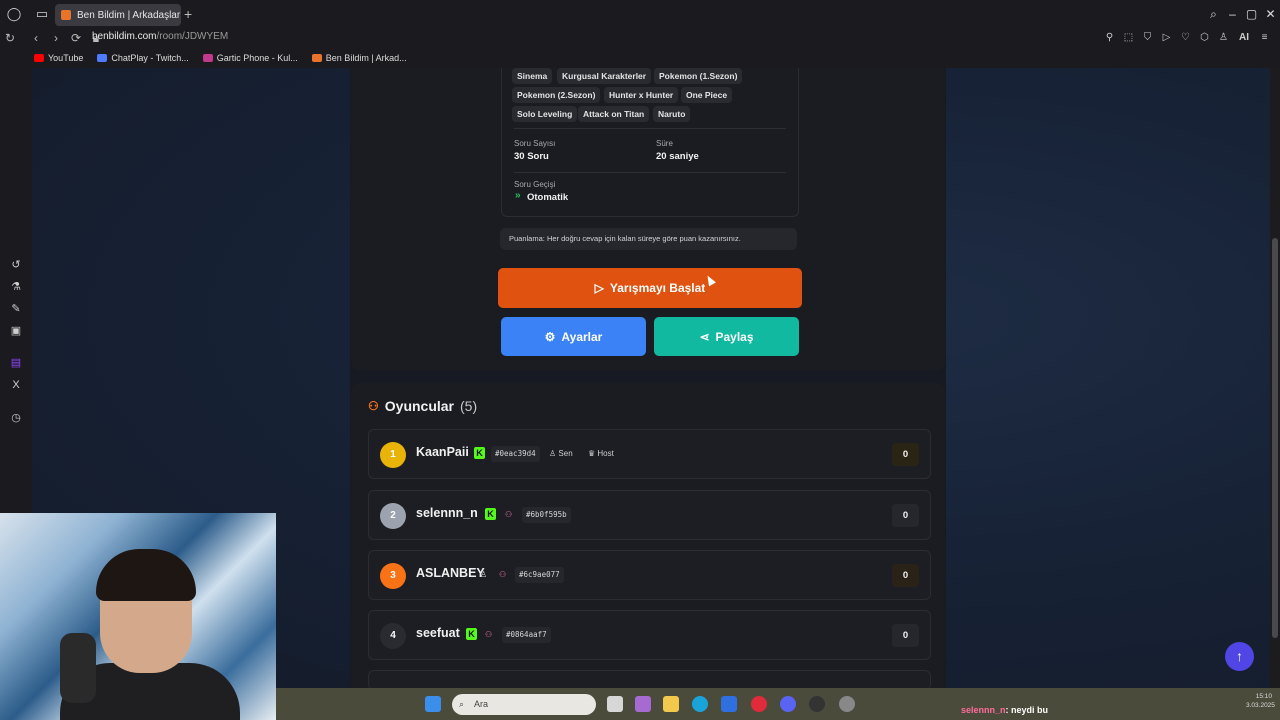 This screenshot has height=720, width=1280. What do you see at coordinates (698, 76) in the screenshot?
I see `category-tag: Pokemon (1.Sezon)` at bounding box center [698, 76].